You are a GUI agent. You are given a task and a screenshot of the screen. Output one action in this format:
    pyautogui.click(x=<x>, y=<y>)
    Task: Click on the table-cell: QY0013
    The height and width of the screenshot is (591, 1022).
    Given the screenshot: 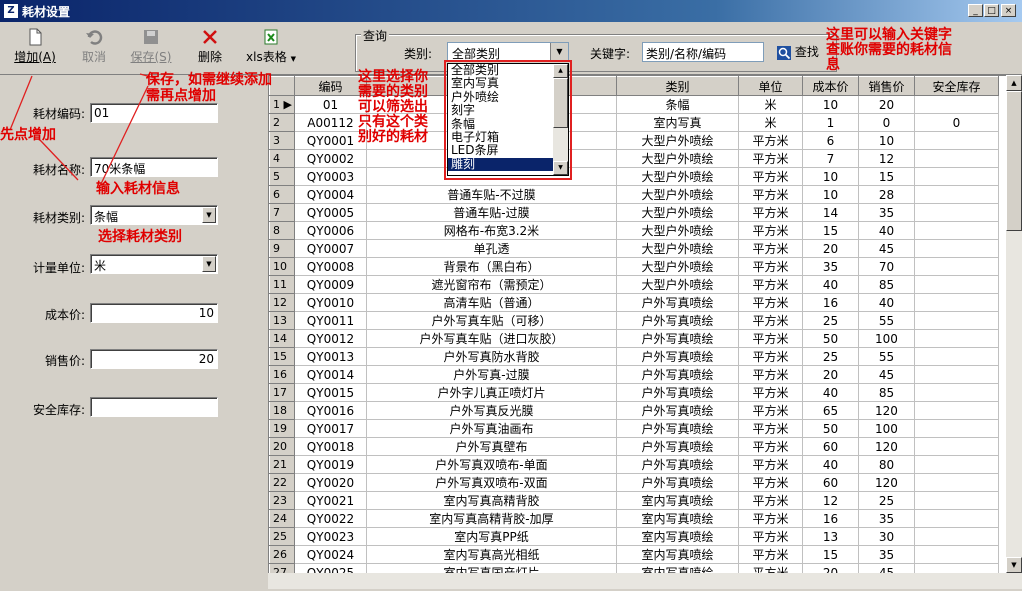 What is the action you would take?
    pyautogui.click(x=330, y=356)
    